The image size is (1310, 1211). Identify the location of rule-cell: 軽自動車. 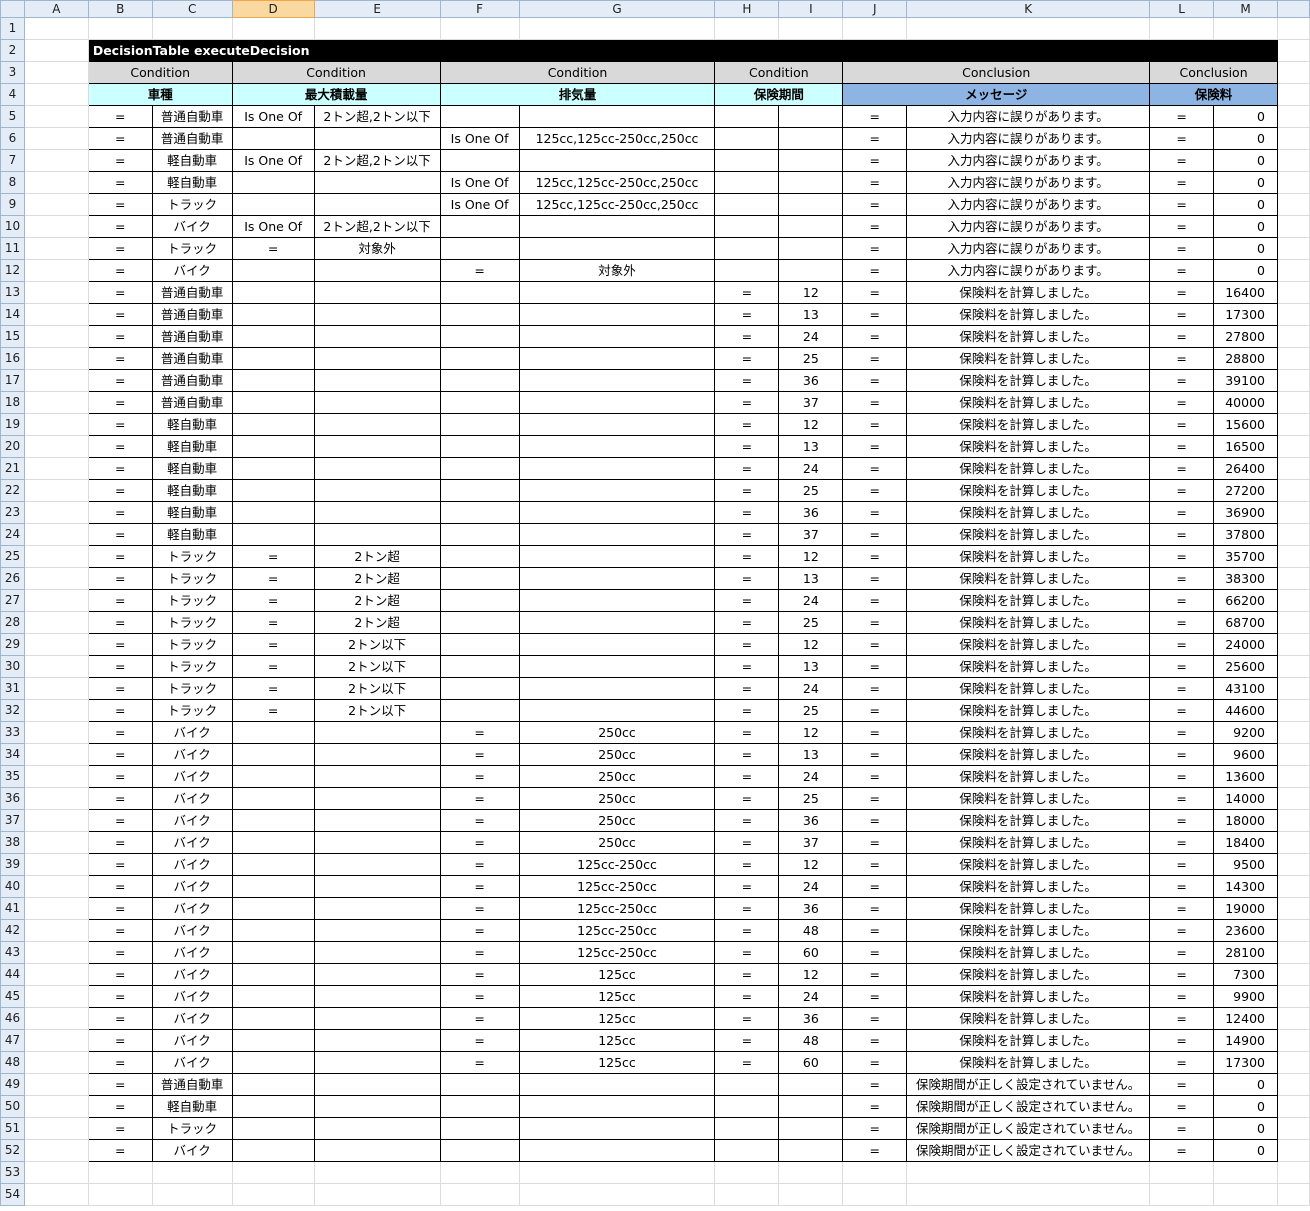
(192, 512).